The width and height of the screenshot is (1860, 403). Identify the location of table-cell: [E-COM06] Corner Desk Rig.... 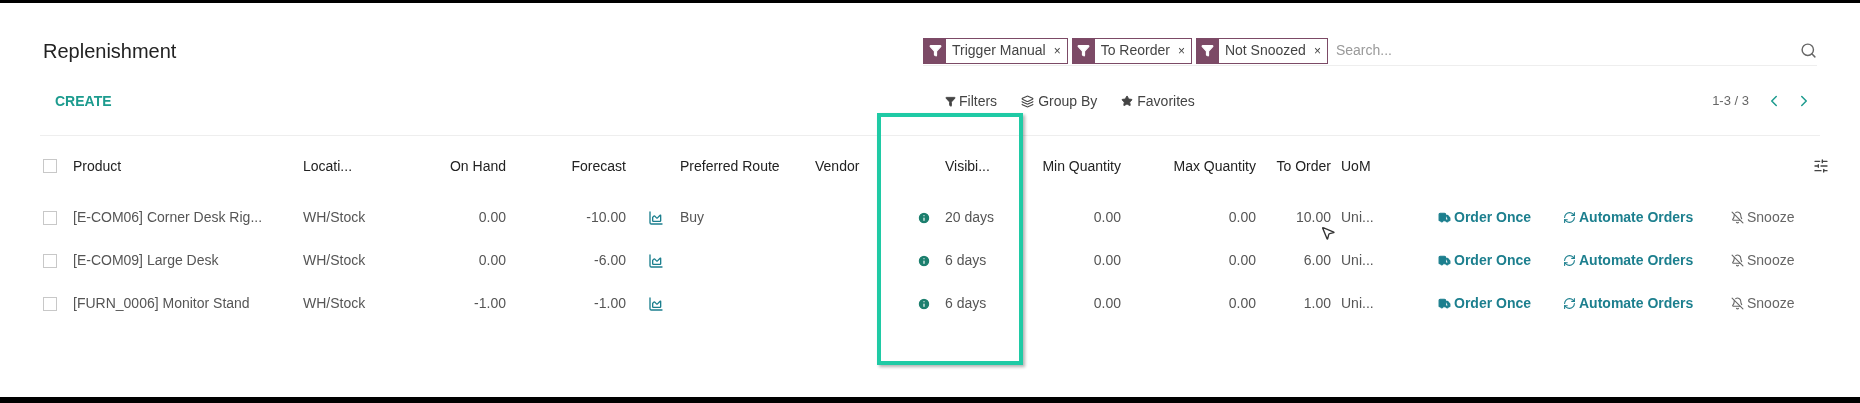
(168, 217).